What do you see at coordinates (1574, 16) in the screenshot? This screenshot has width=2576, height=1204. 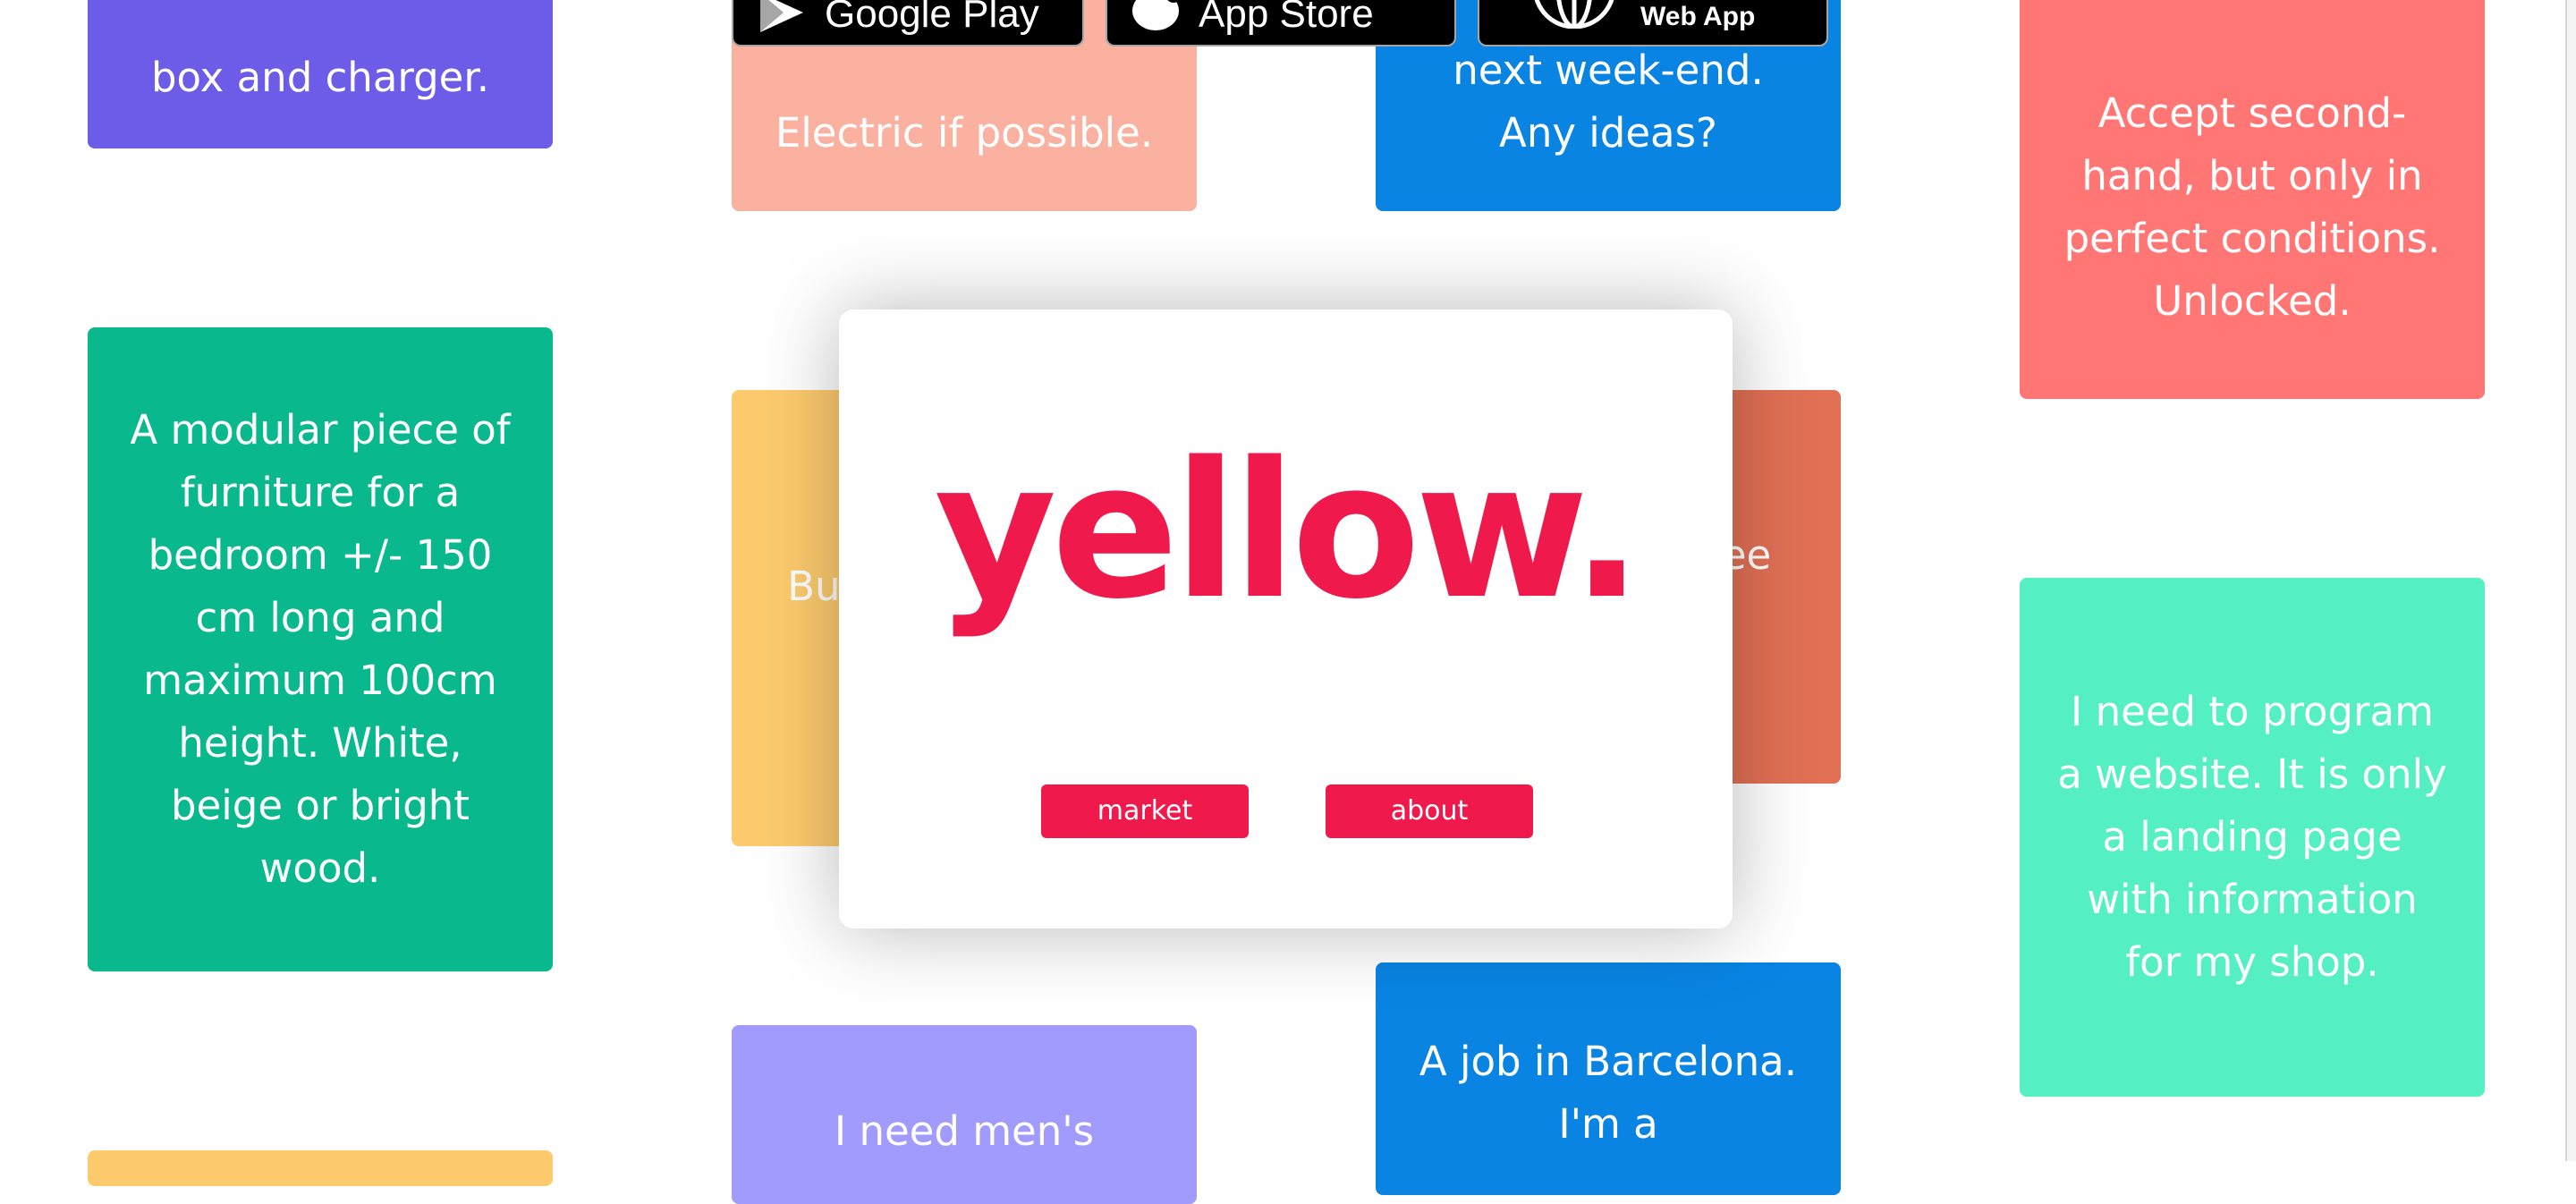 I see `globe-icon` at bounding box center [1574, 16].